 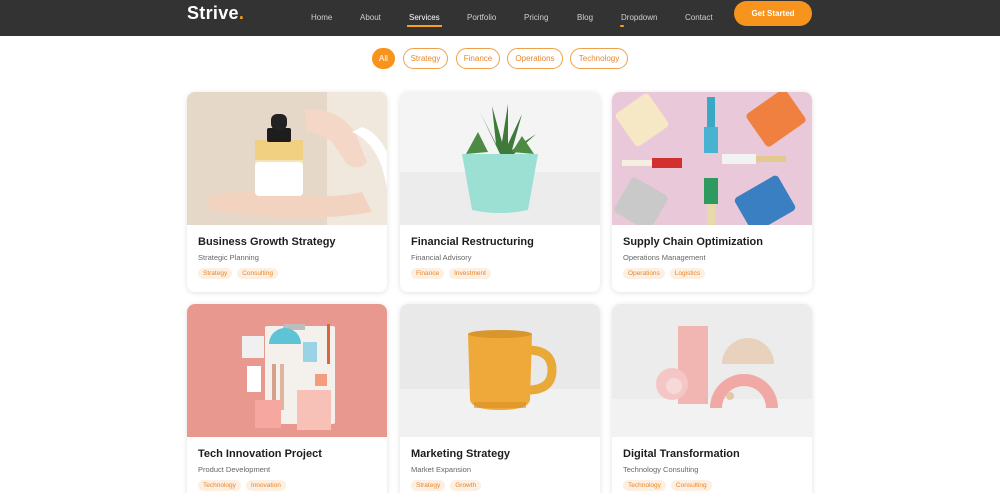 What do you see at coordinates (424, 20) in the screenshot?
I see `nav-services: Services` at bounding box center [424, 20].